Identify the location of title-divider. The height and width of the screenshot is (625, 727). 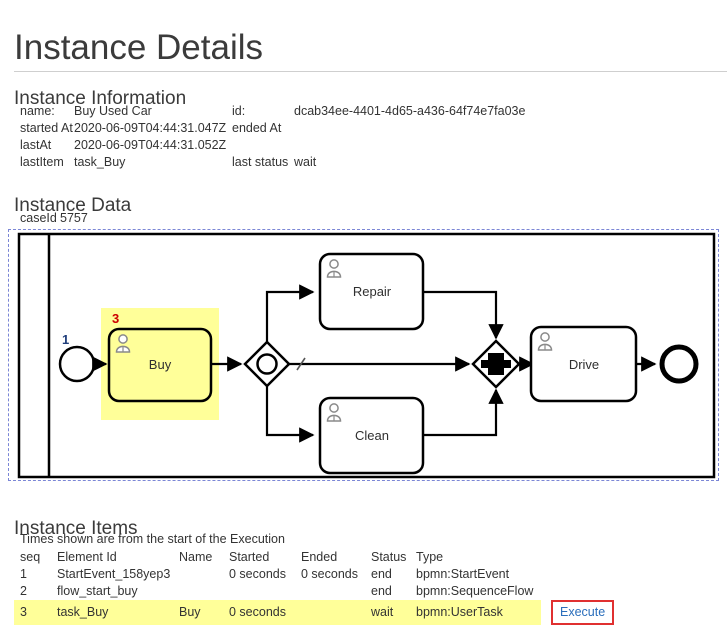
(370, 71).